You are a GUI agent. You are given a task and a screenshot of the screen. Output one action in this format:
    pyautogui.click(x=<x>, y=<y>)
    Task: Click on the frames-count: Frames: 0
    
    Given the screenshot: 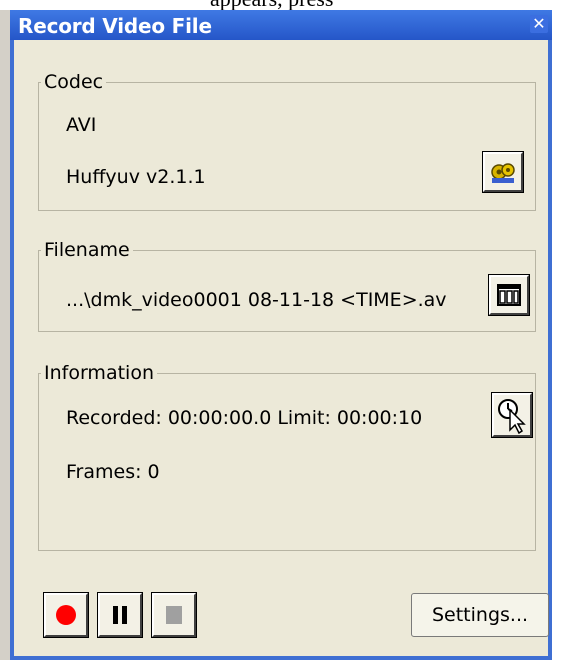 What is the action you would take?
    pyautogui.click(x=113, y=472)
    